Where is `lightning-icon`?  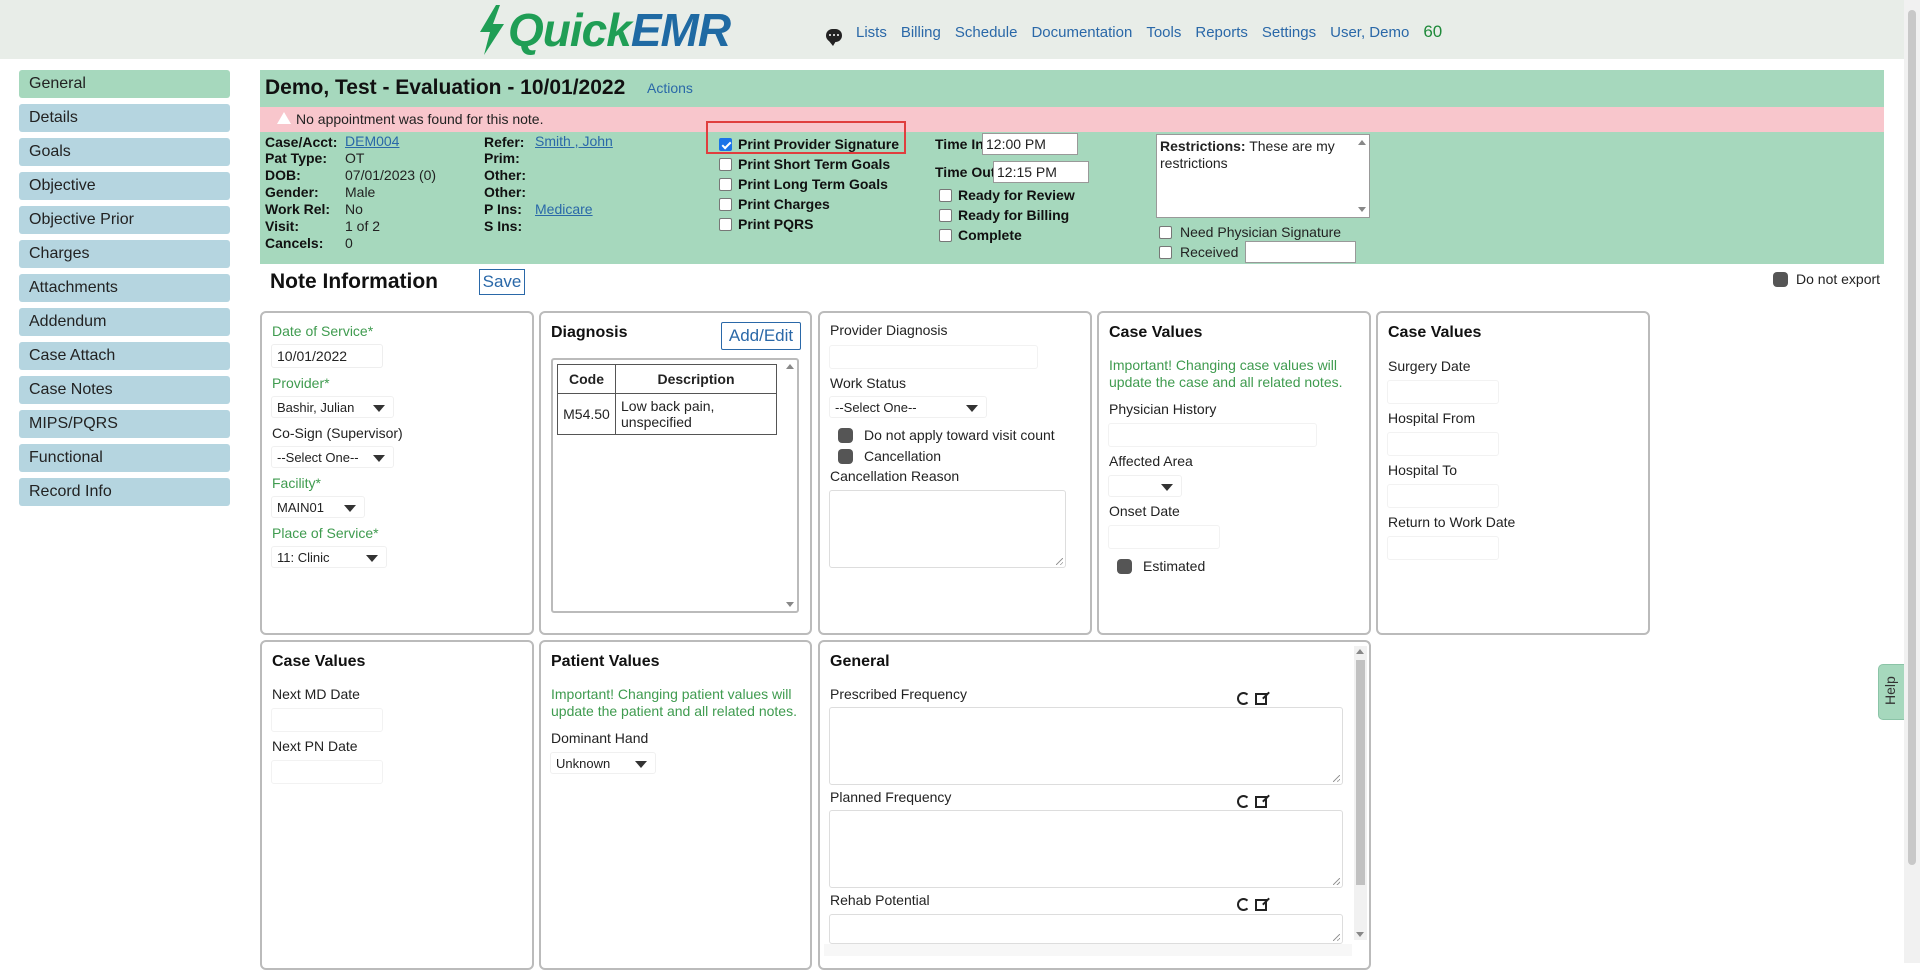
lightning-icon is located at coordinates (492, 30).